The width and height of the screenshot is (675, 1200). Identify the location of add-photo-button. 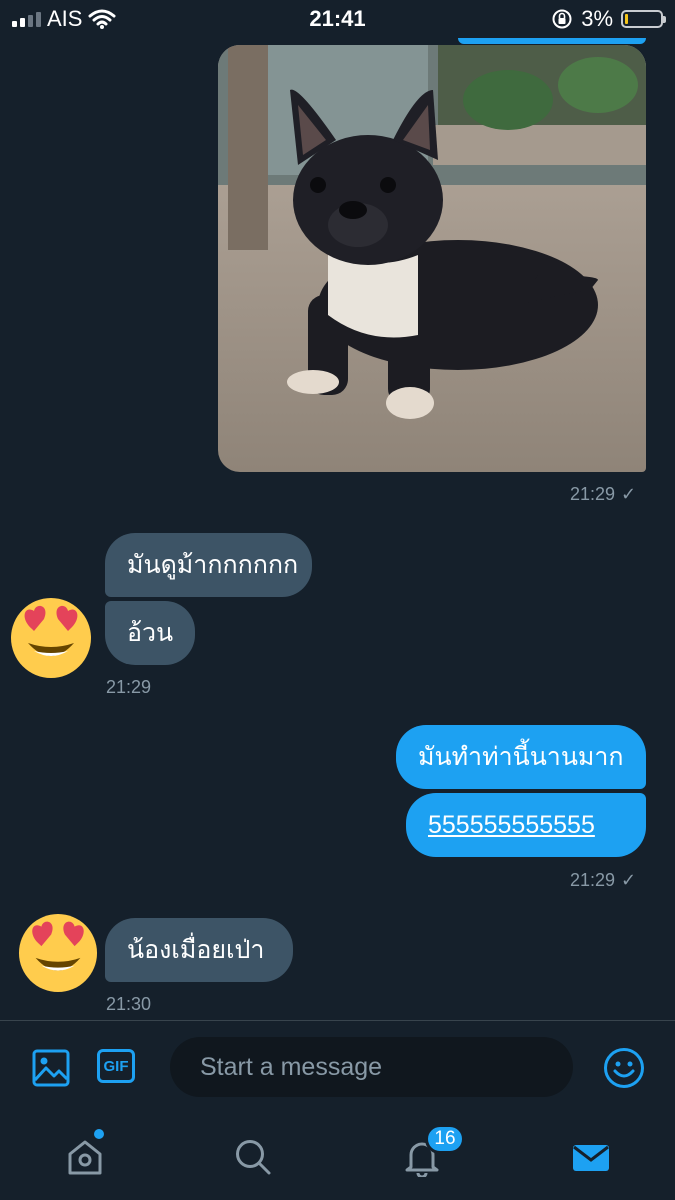
(51, 1068).